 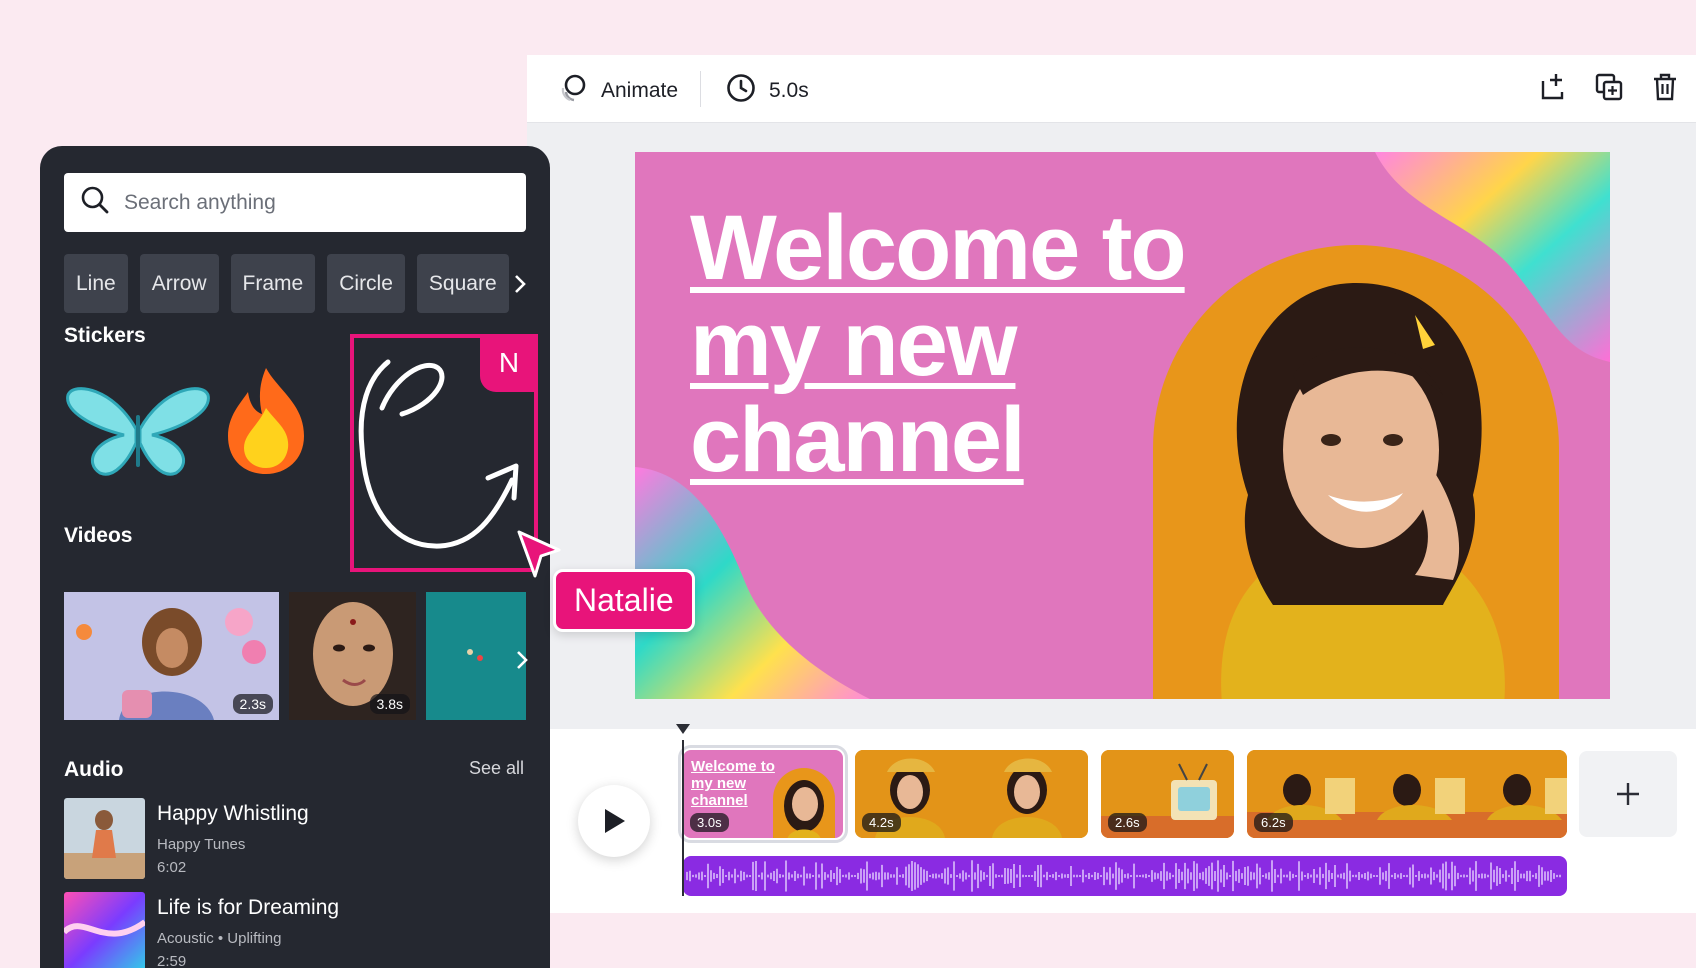 What do you see at coordinates (172, 867) in the screenshot?
I see `audio-duration: 6:02` at bounding box center [172, 867].